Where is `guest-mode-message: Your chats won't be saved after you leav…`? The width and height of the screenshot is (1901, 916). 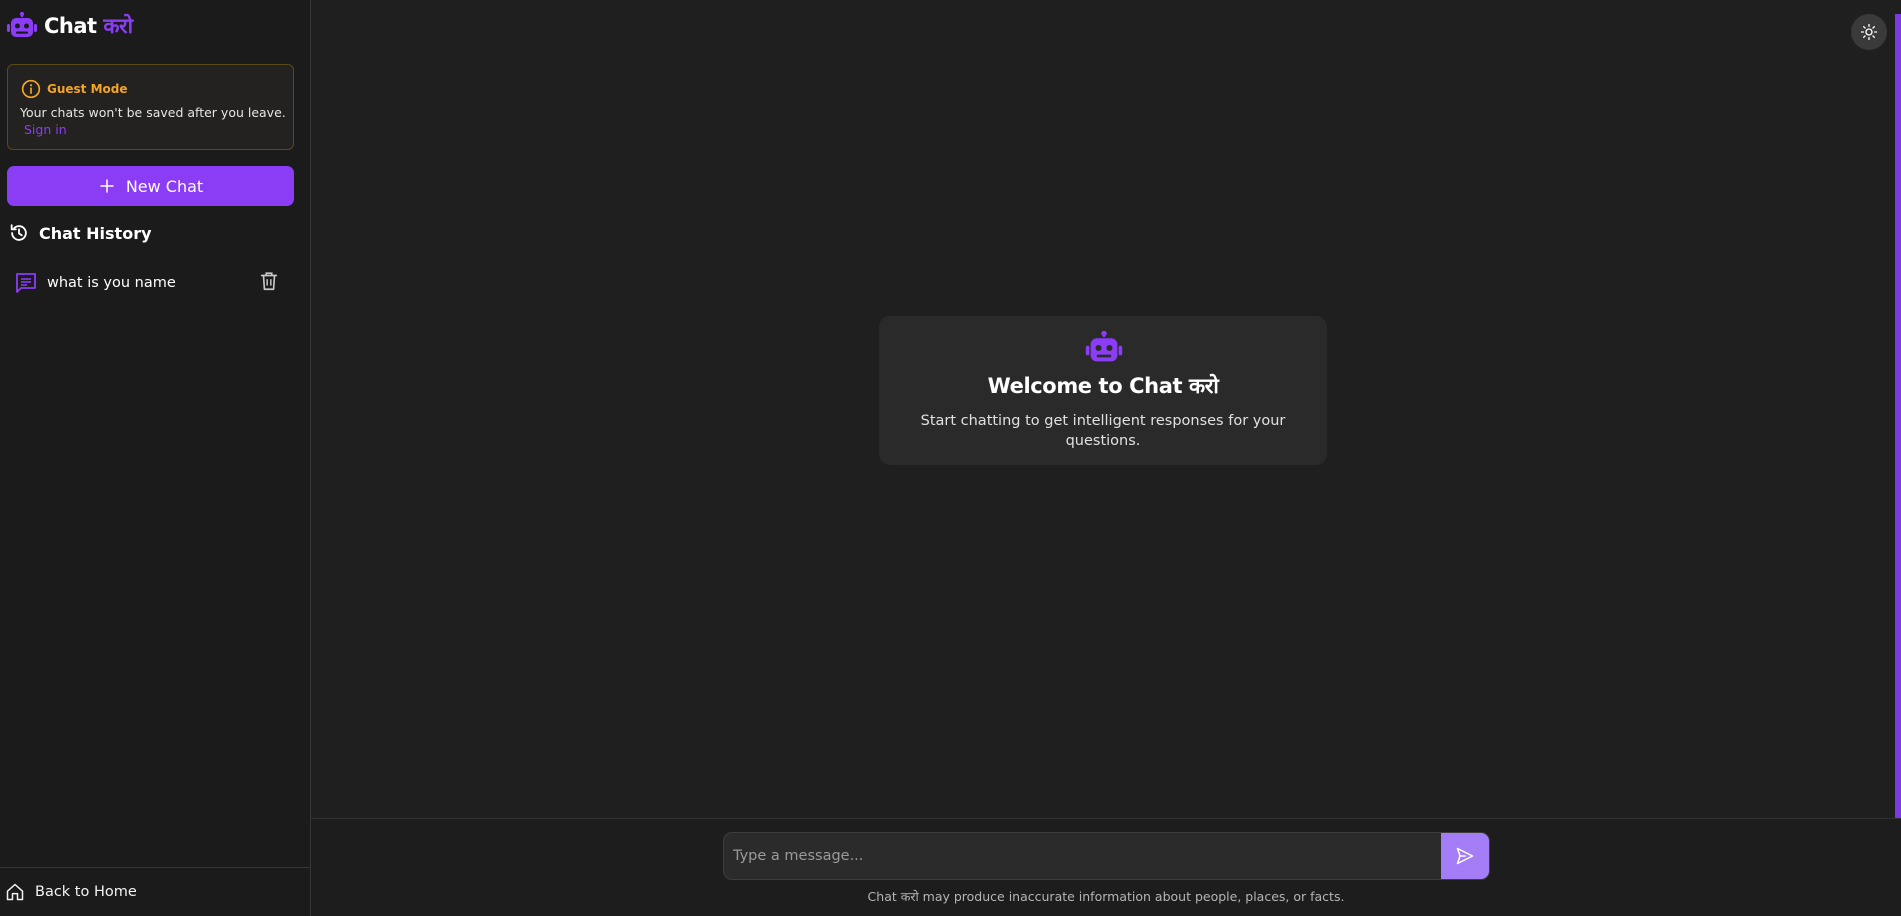 guest-mode-message: Your chats won't be saved after you leav… is located at coordinates (153, 112).